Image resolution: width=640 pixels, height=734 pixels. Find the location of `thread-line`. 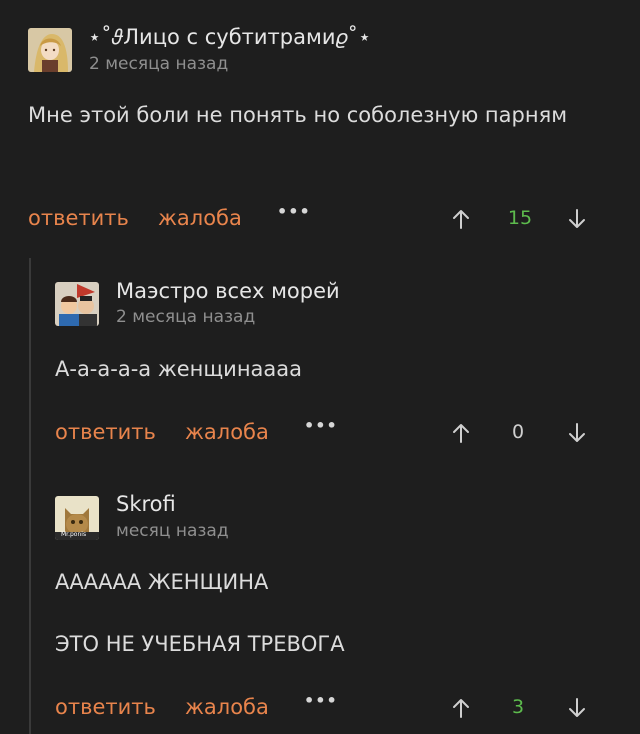

thread-line is located at coordinates (30, 496).